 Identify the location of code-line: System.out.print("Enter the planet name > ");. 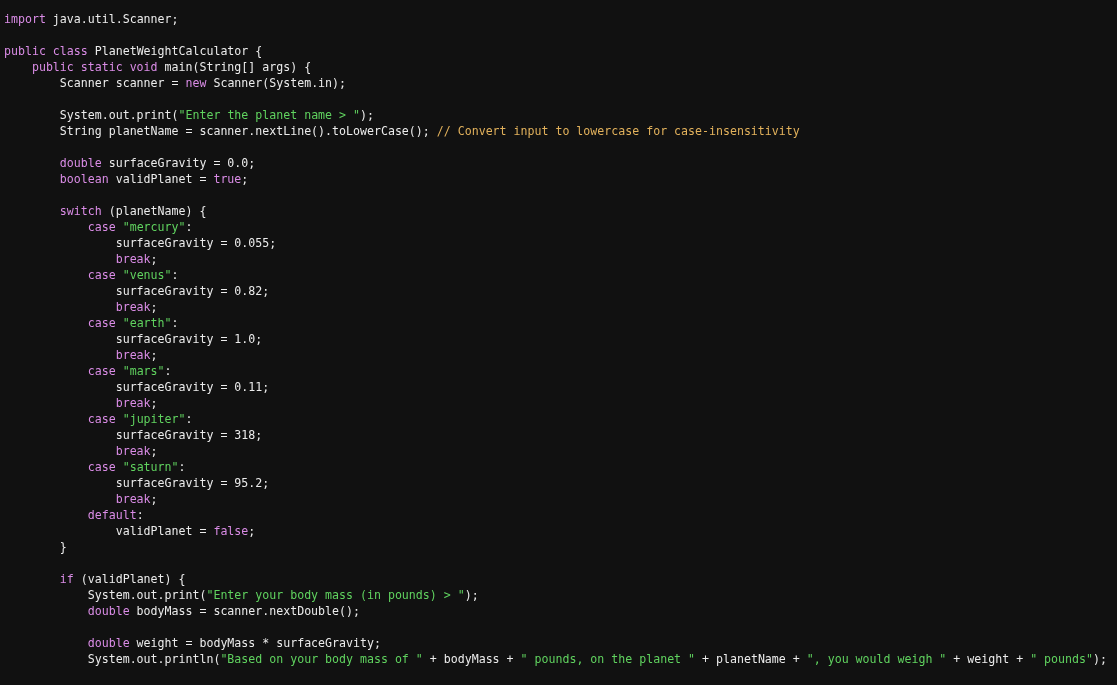
(216, 115).